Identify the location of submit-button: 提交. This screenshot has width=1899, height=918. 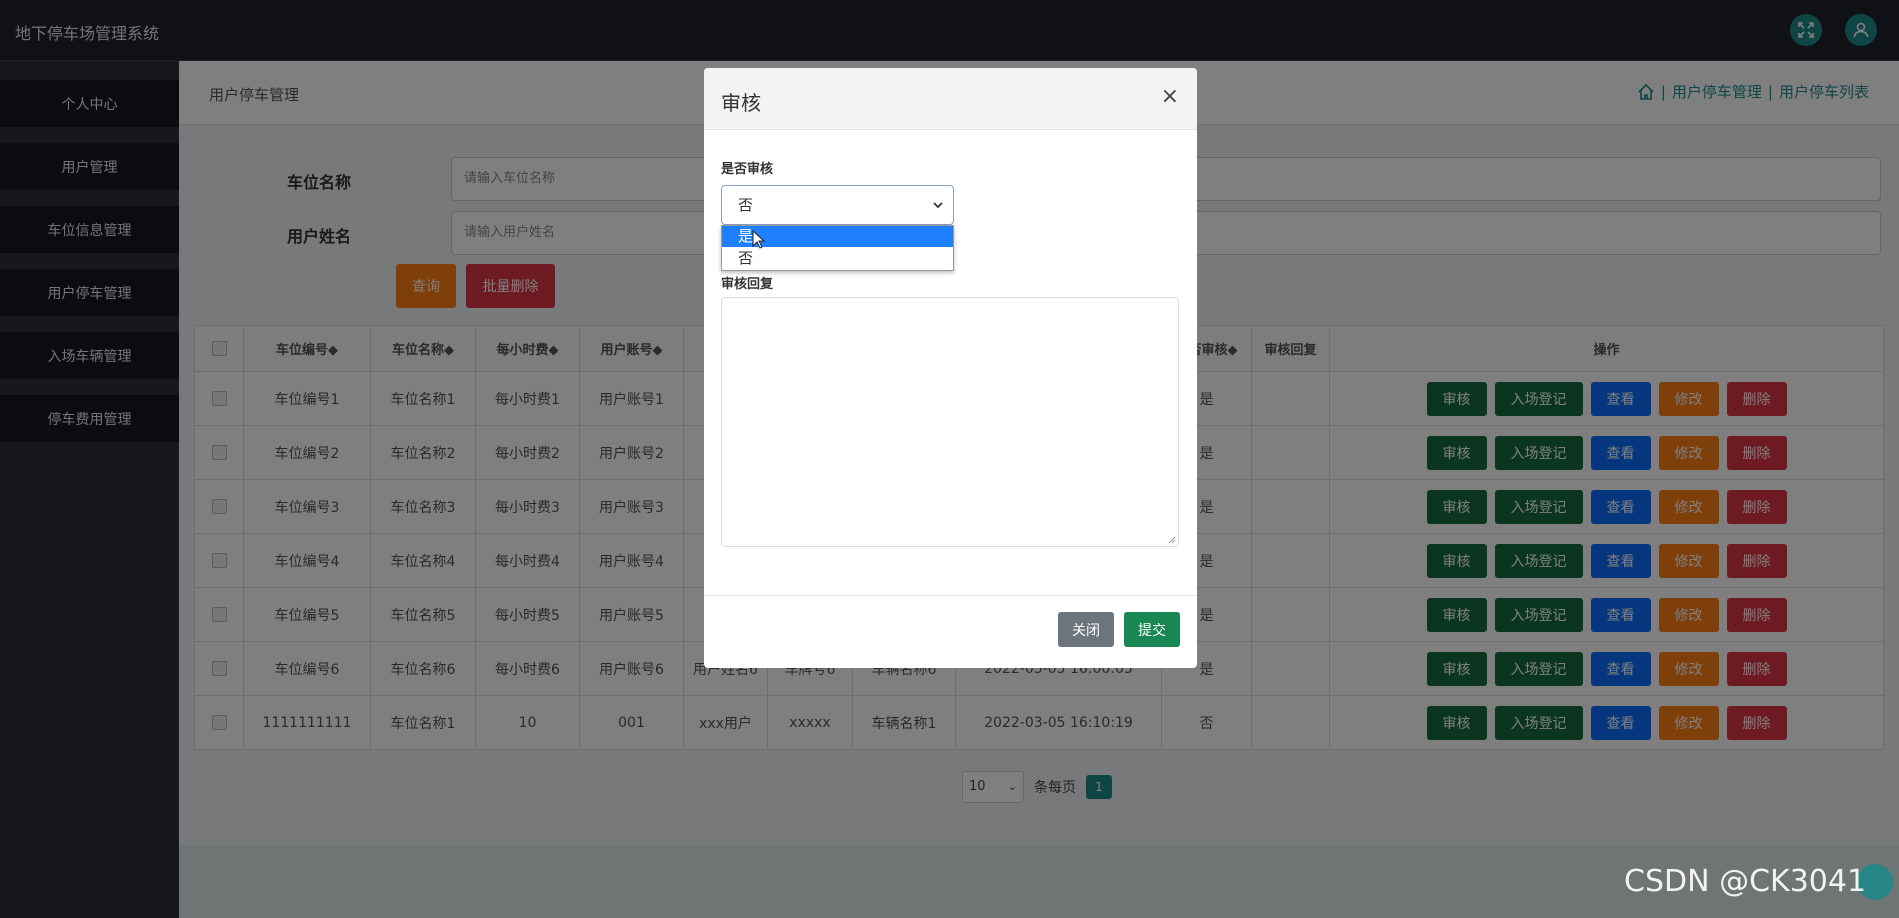
(1152, 629).